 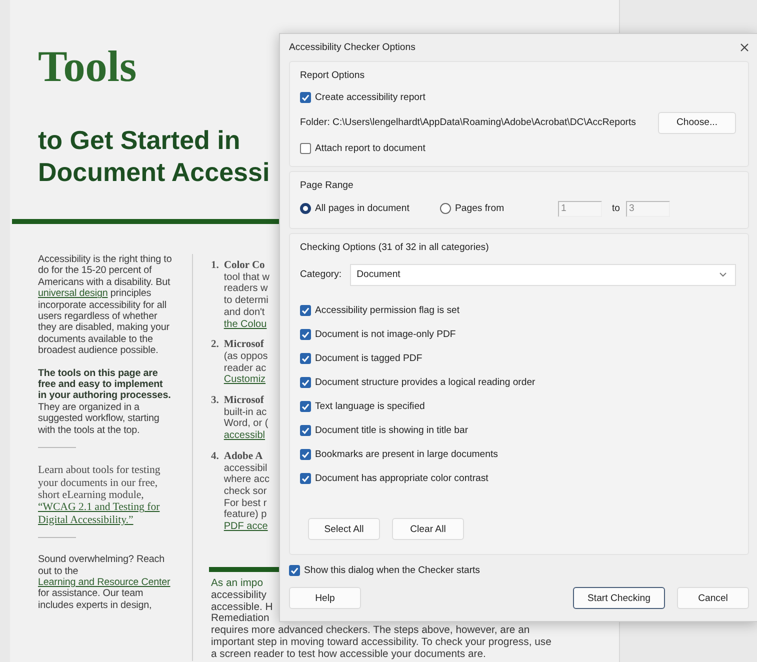 What do you see at coordinates (744, 47) in the screenshot?
I see `close-icon` at bounding box center [744, 47].